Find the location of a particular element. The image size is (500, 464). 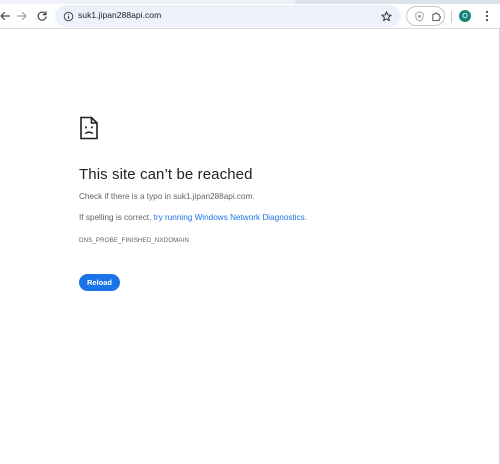

forward-button is located at coordinates (22, 16).